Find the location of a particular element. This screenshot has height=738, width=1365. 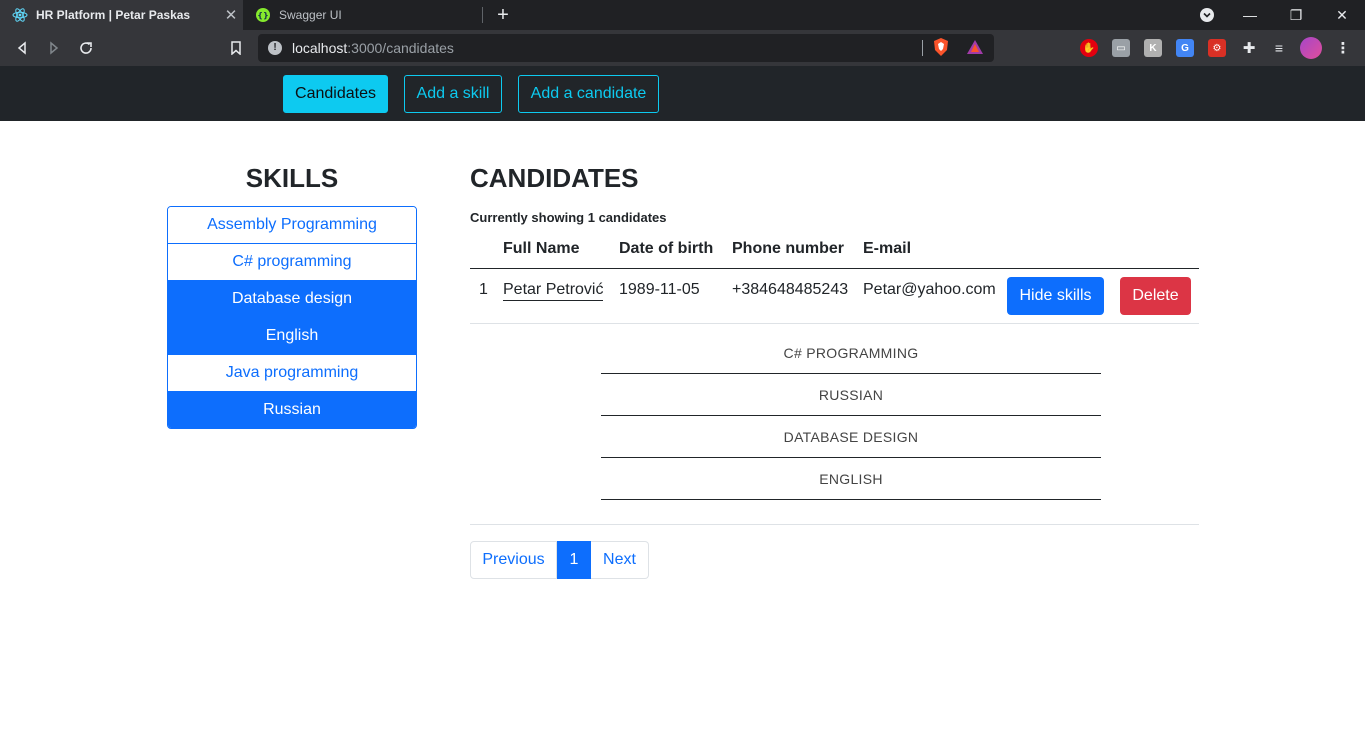

extension-icon: K is located at coordinates (1153, 48).